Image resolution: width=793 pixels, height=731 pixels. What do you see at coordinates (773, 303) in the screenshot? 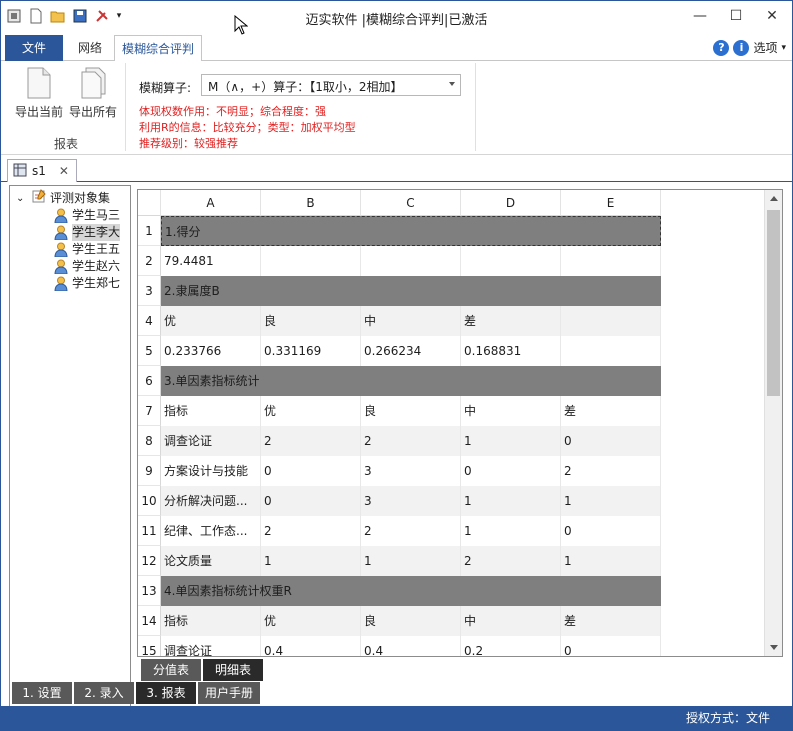
I see `scrollbar-thumb` at bounding box center [773, 303].